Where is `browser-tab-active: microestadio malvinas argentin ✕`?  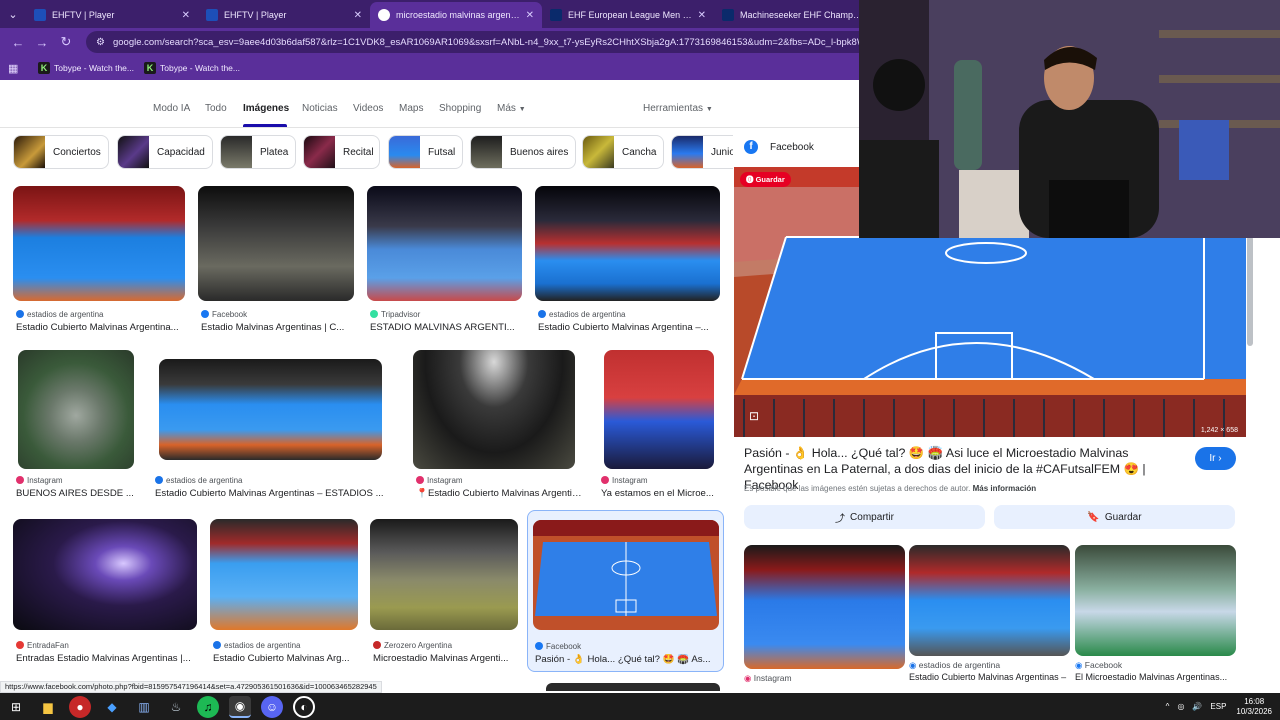
browser-tab-active: microestadio malvinas argentin ✕ is located at coordinates (456, 15).